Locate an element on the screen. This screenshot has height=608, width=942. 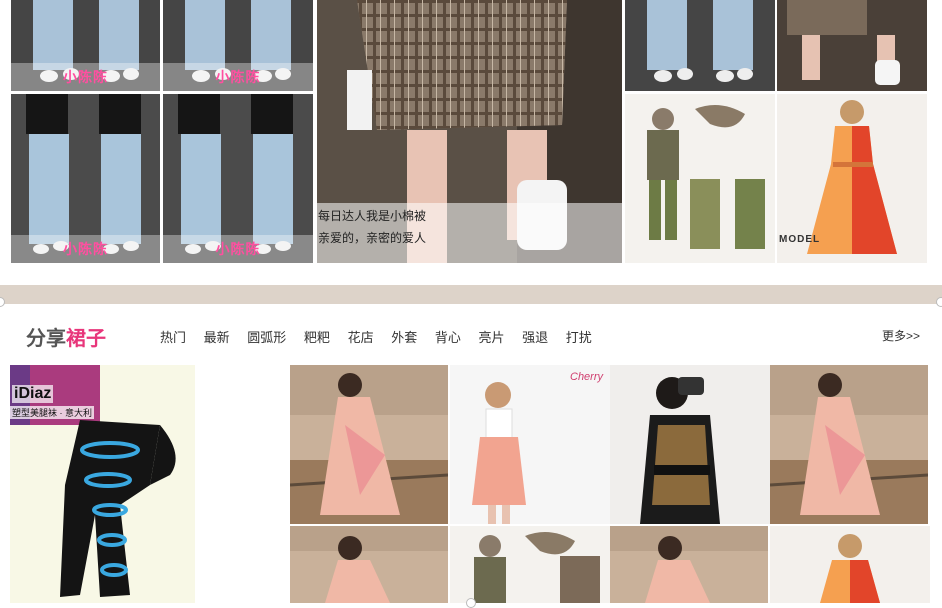
tab-newest: 最新 is located at coordinates (217, 337).